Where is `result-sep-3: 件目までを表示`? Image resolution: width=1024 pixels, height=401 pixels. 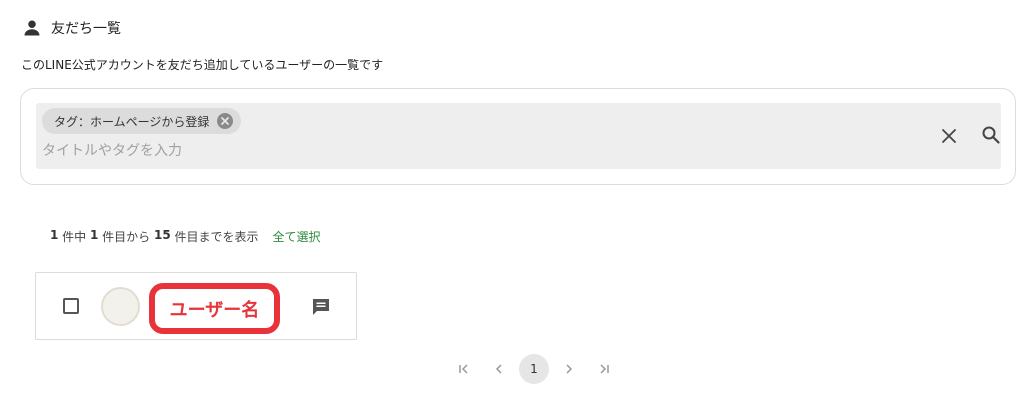 result-sep-3: 件目までを表示 is located at coordinates (214, 237).